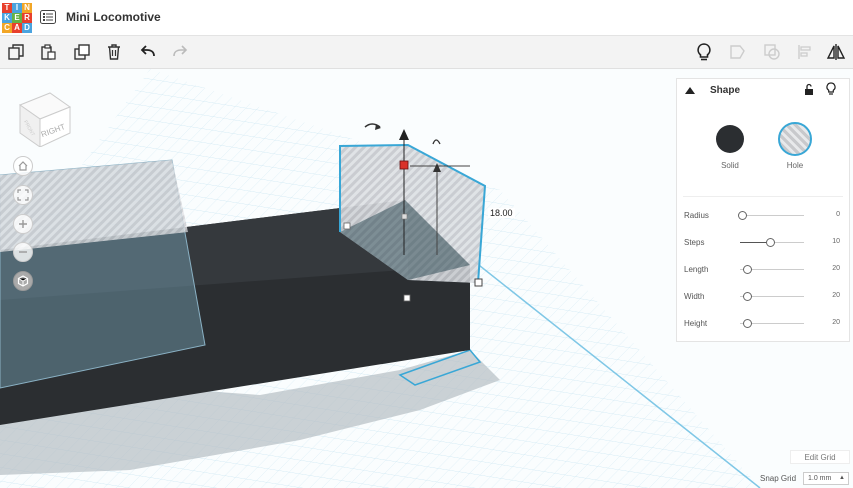  I want to click on home-view-icon, so click(23, 166).